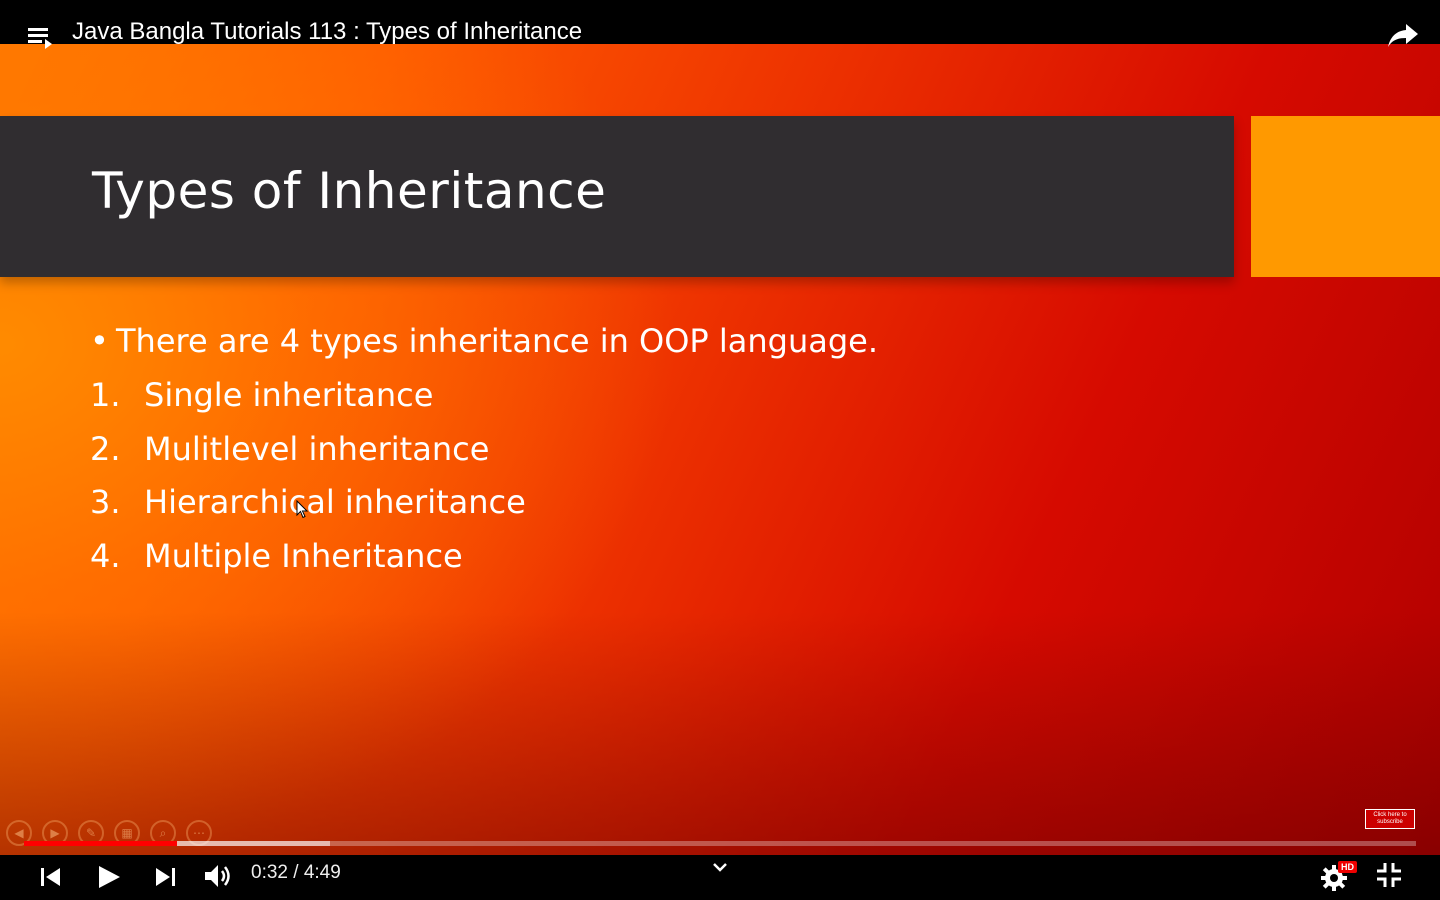 This screenshot has height=900, width=1440. What do you see at coordinates (720, 843) in the screenshot?
I see `progress-bar` at bounding box center [720, 843].